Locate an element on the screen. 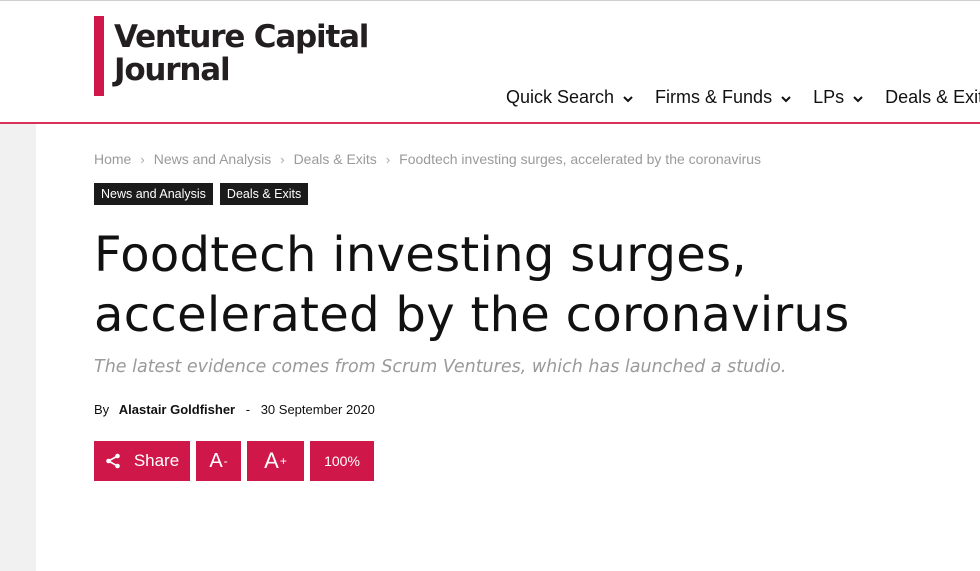 This screenshot has width=980, height=571. breadcrumb-deals-exits: Deals & Exits is located at coordinates (335, 159).